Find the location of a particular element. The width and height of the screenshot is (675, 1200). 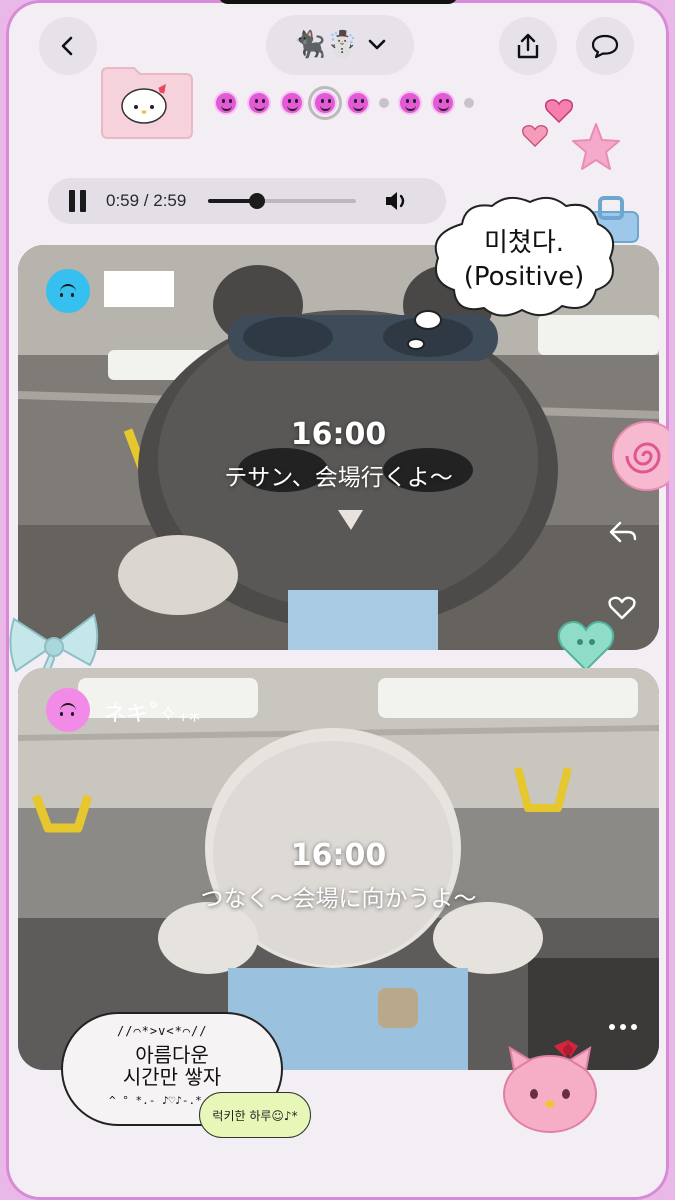

audio-player: 0:59 / 2:59 is located at coordinates (247, 201).